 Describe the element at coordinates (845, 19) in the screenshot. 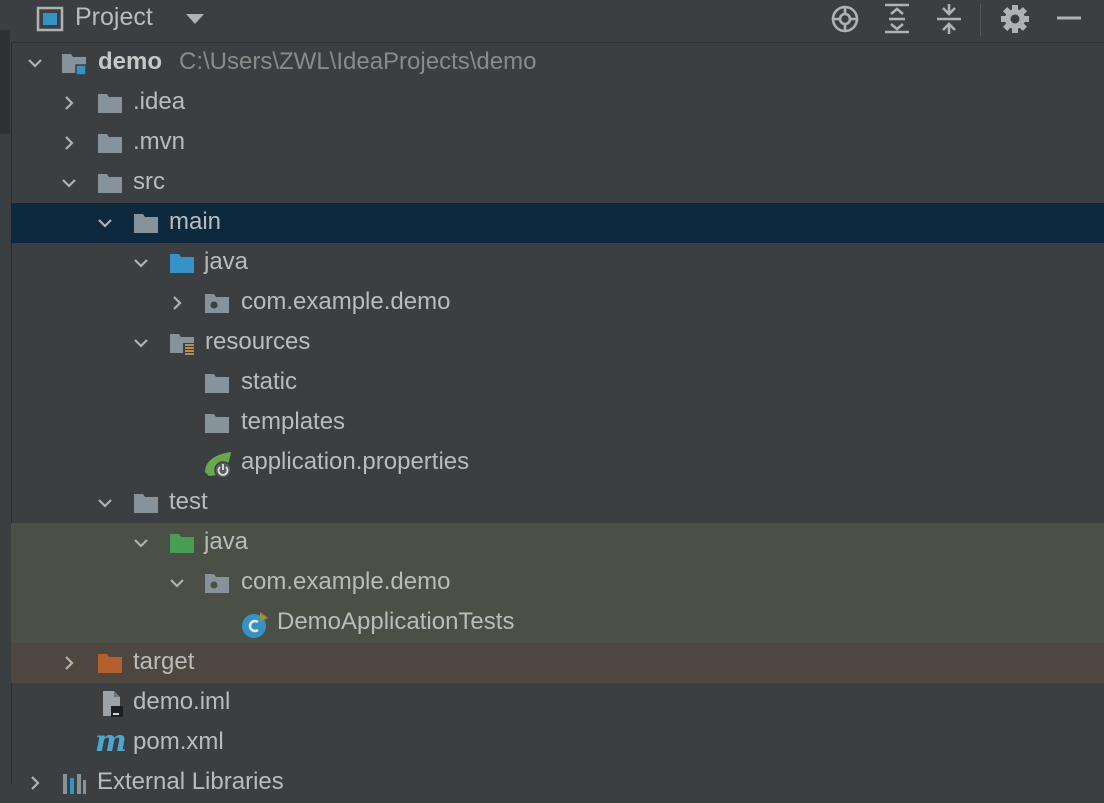

I see `locate-icon` at that location.